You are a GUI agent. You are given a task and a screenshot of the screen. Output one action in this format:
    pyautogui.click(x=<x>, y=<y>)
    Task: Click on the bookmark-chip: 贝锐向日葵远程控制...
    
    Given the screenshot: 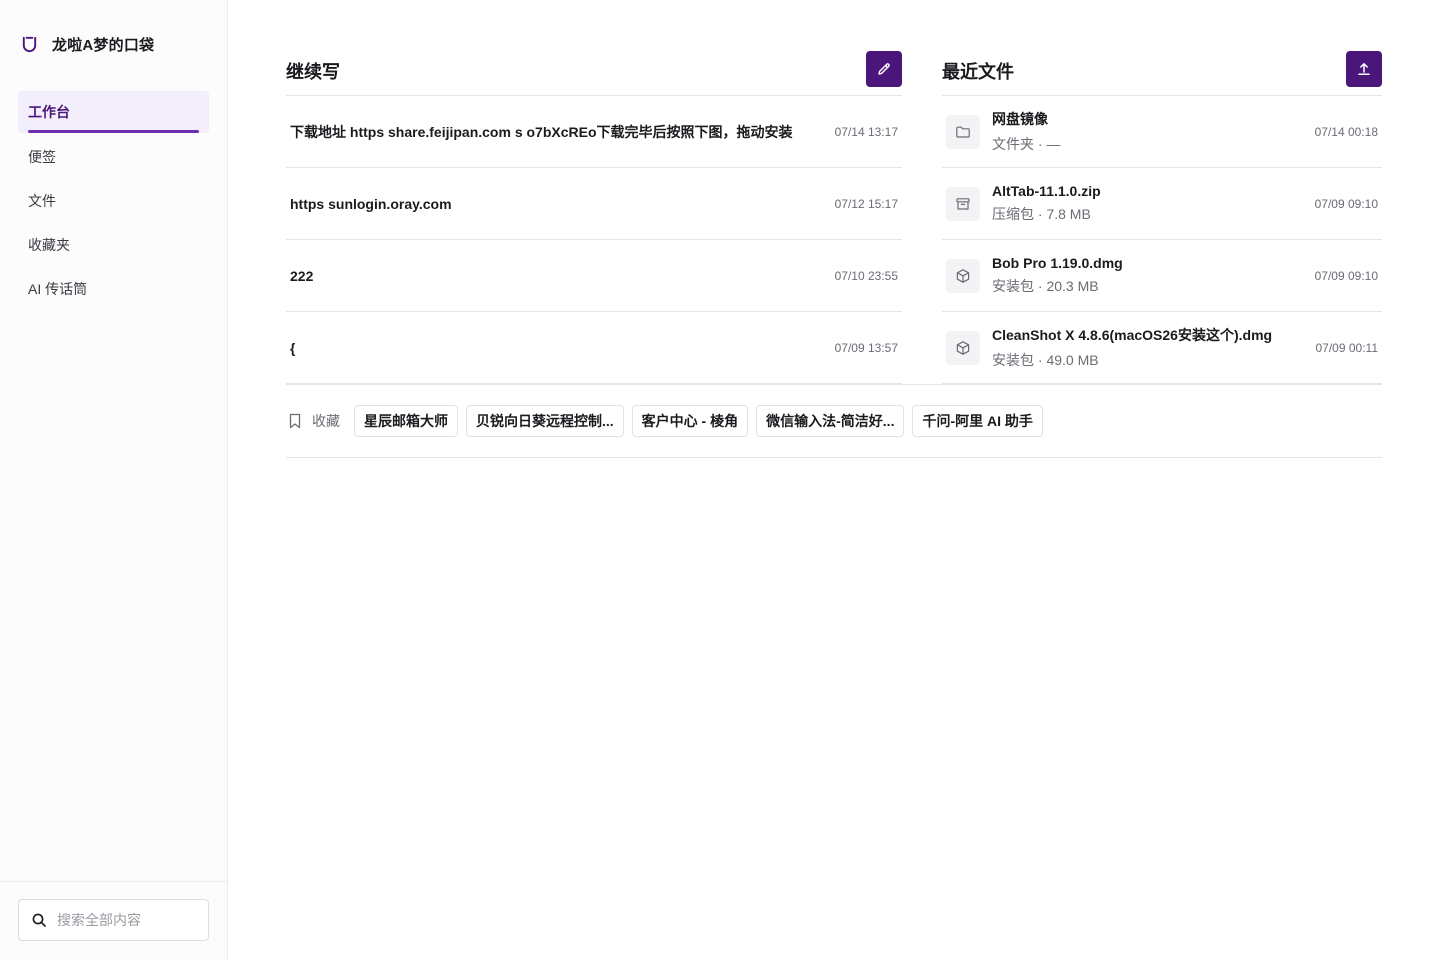 What is the action you would take?
    pyautogui.click(x=545, y=421)
    